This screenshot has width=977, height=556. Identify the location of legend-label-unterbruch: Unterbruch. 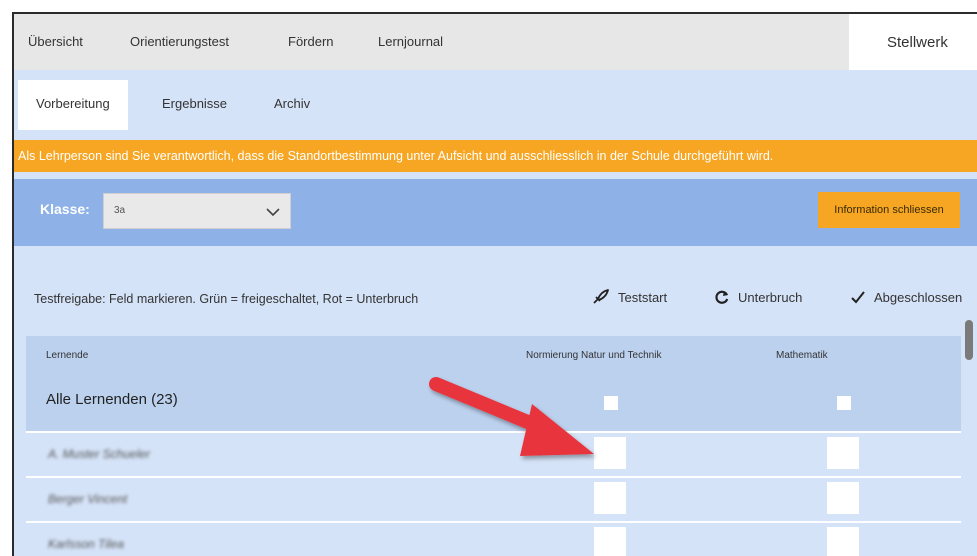
(770, 297).